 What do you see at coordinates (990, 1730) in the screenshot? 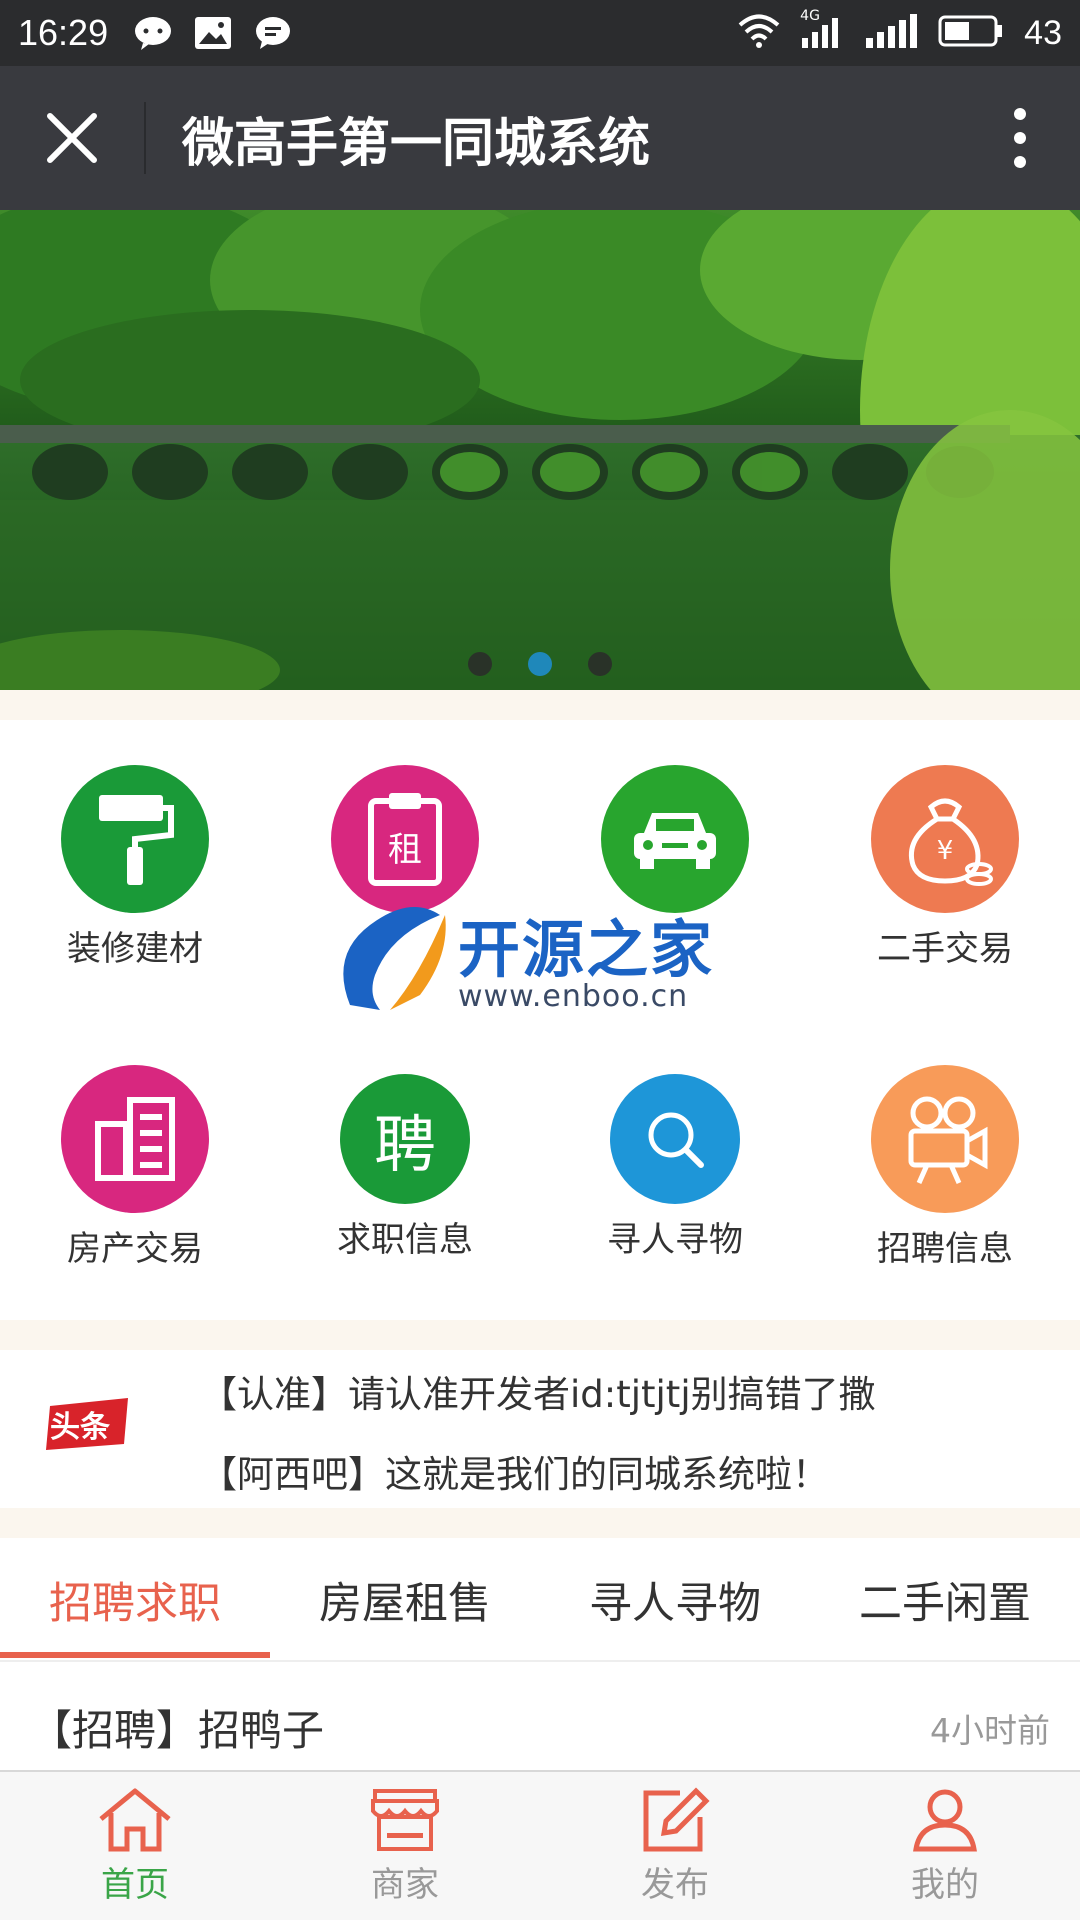
I see `list-item-time: 4小时前` at bounding box center [990, 1730].